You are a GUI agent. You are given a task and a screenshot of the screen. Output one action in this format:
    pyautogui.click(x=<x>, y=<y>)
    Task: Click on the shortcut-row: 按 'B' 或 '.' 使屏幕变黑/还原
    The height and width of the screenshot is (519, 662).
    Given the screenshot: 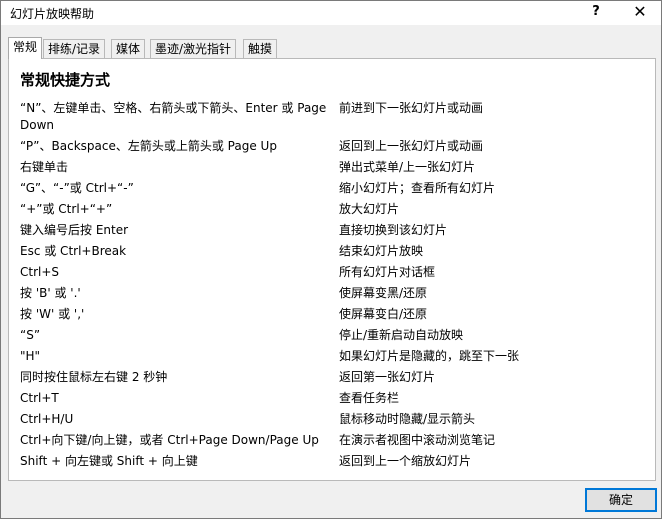 What is the action you would take?
    pyautogui.click(x=335, y=295)
    